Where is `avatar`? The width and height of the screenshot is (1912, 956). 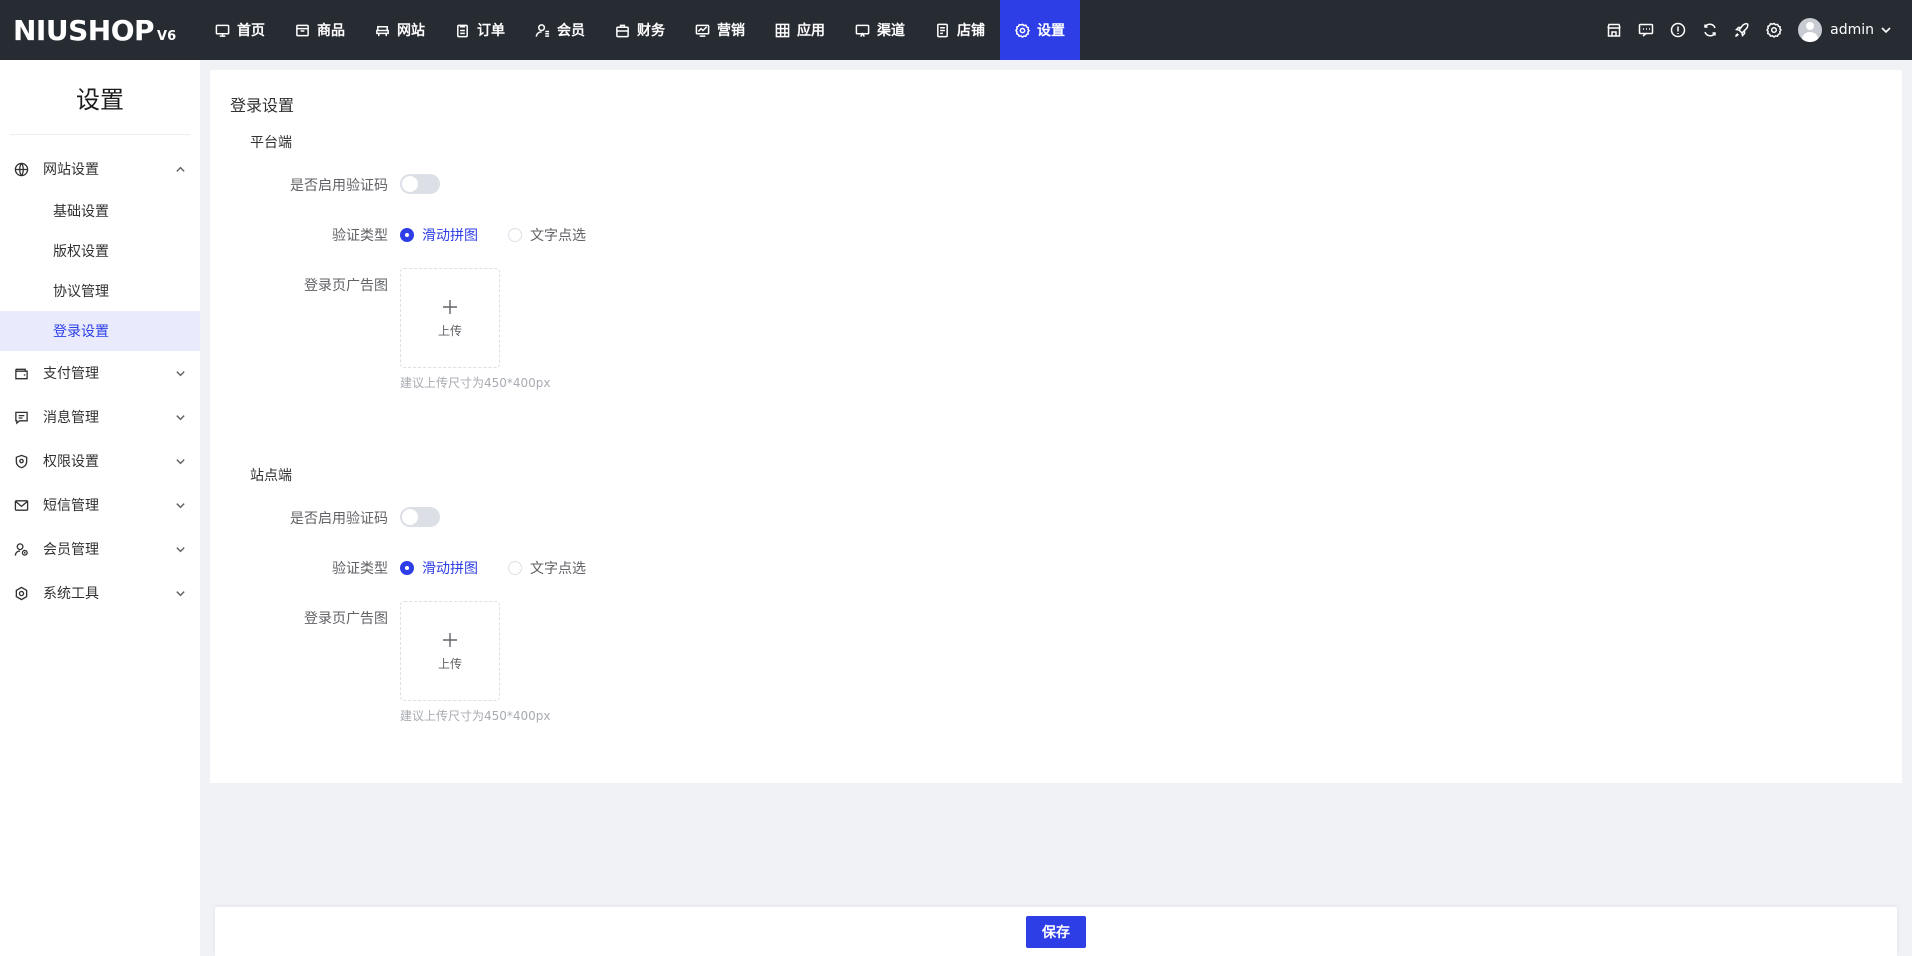
avatar is located at coordinates (1810, 30).